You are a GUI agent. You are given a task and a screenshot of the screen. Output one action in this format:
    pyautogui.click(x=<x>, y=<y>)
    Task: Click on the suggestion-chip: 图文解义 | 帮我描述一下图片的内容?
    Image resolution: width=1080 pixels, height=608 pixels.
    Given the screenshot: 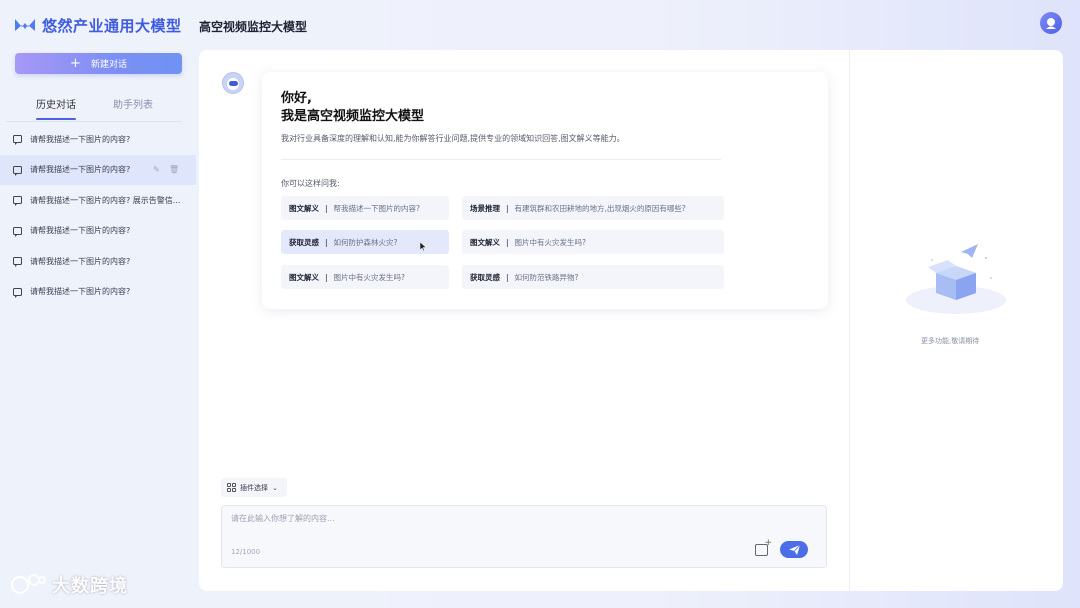 What is the action you would take?
    pyautogui.click(x=365, y=208)
    